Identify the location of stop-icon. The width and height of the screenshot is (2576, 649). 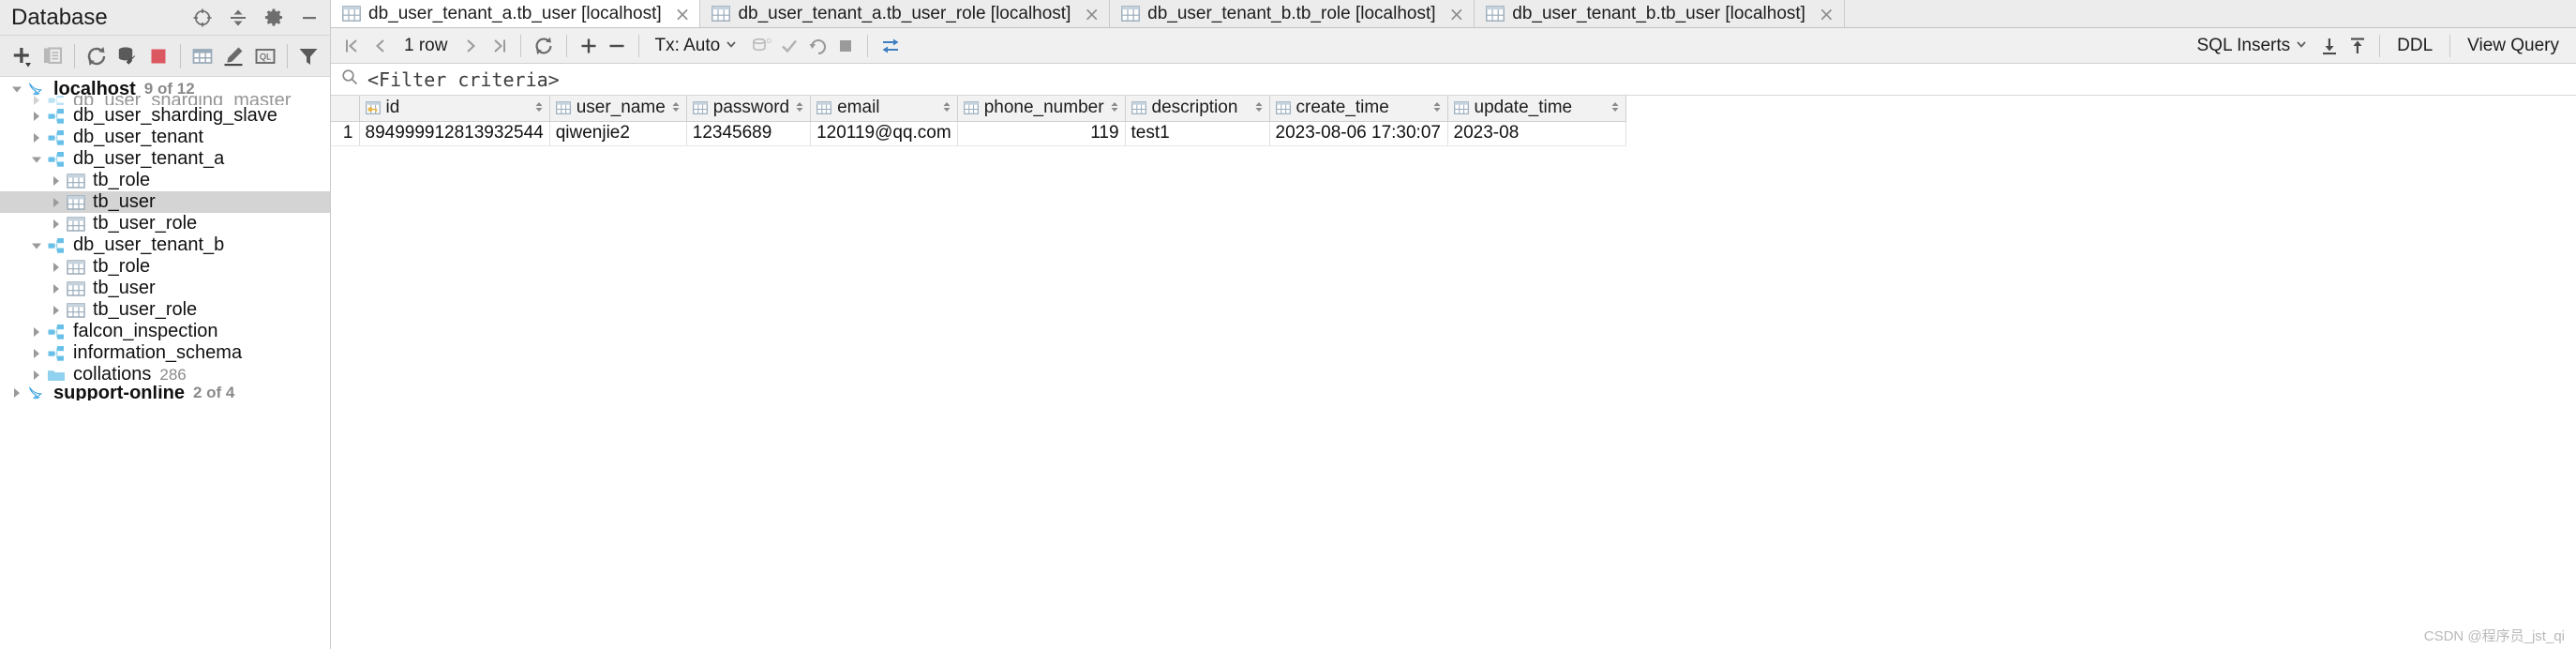
(159, 56).